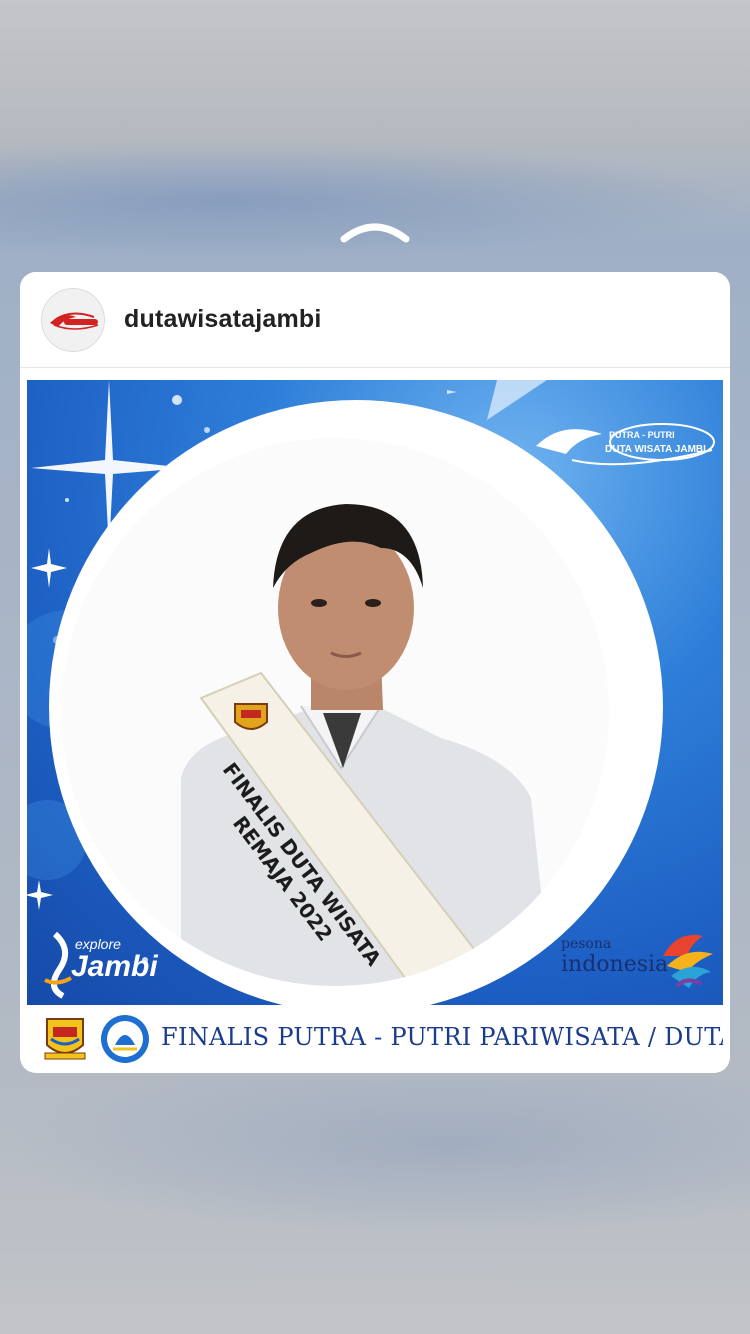 Image resolution: width=750 pixels, height=1334 pixels. I want to click on background-blur-lower, so click(375, 1160).